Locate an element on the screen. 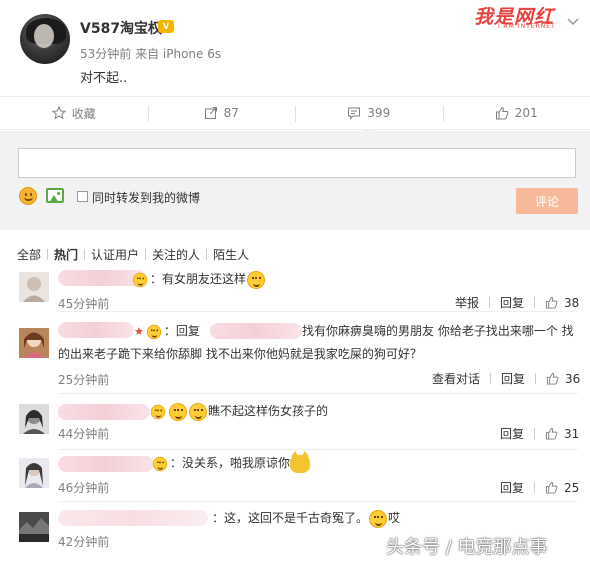 The width and height of the screenshot is (590, 564). like-button: 201 is located at coordinates (516, 113).